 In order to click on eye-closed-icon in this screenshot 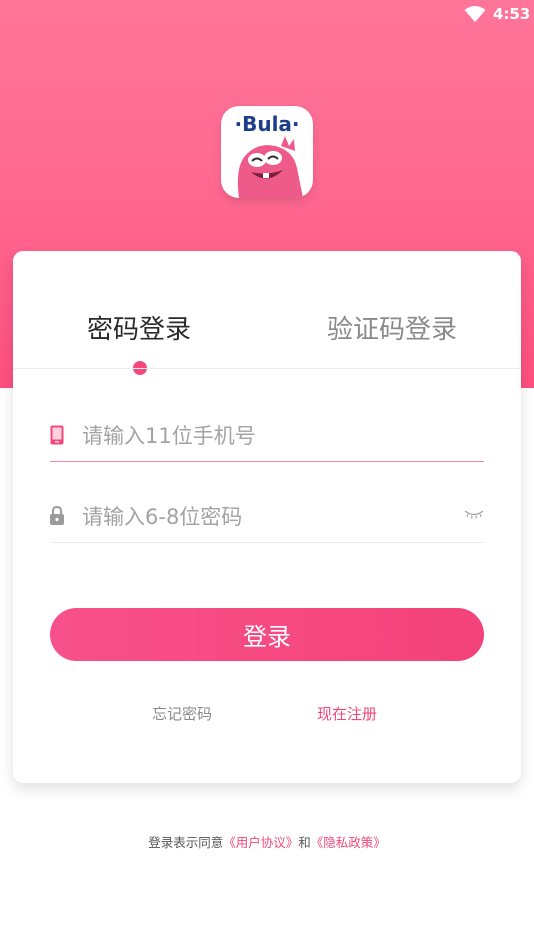, I will do `click(474, 514)`.